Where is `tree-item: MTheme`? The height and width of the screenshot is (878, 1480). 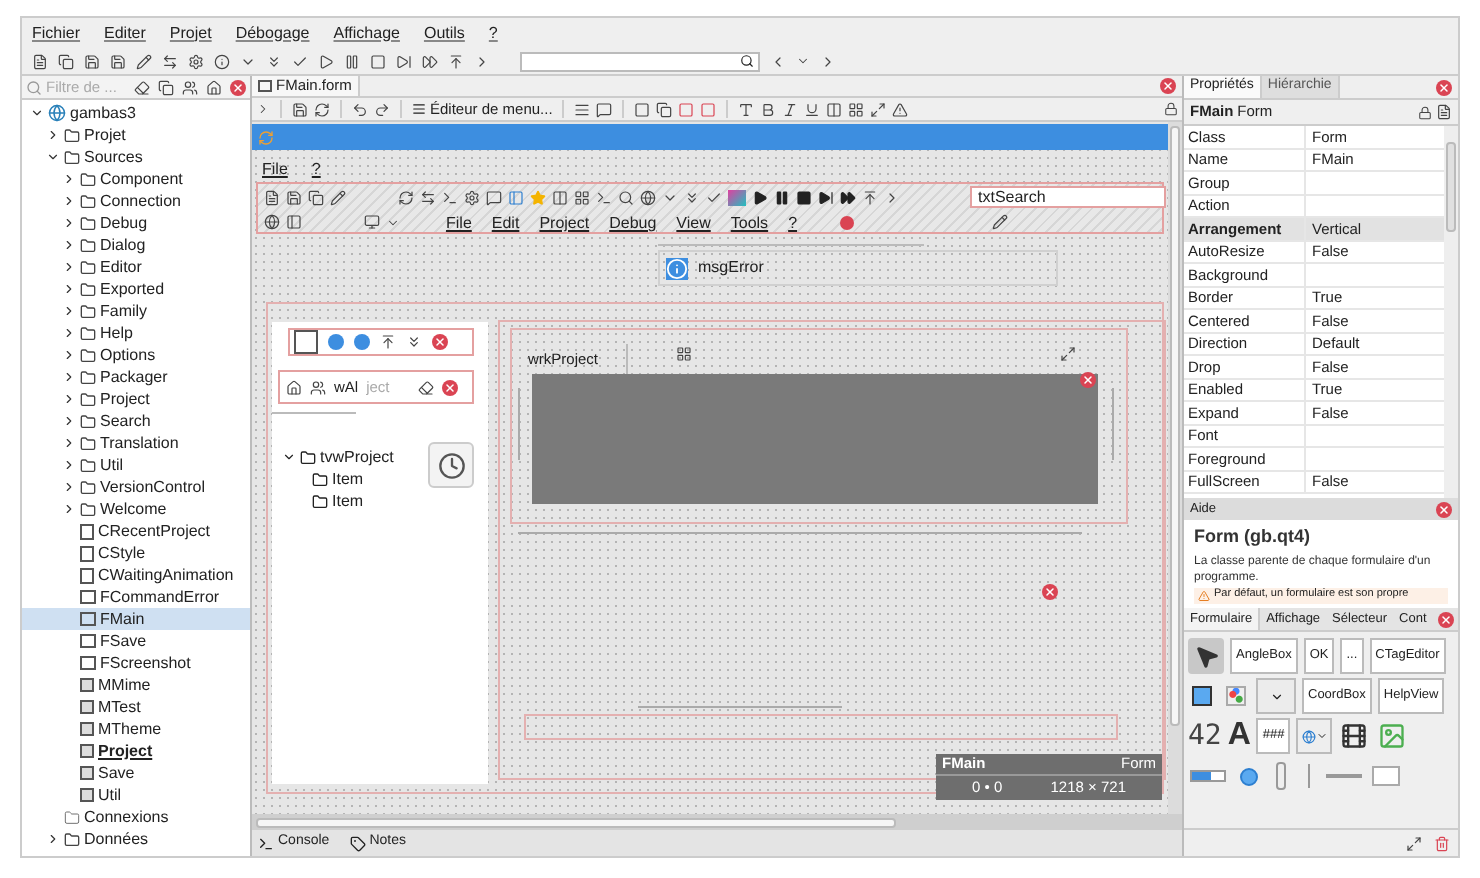
tree-item: MTheme is located at coordinates (136, 729).